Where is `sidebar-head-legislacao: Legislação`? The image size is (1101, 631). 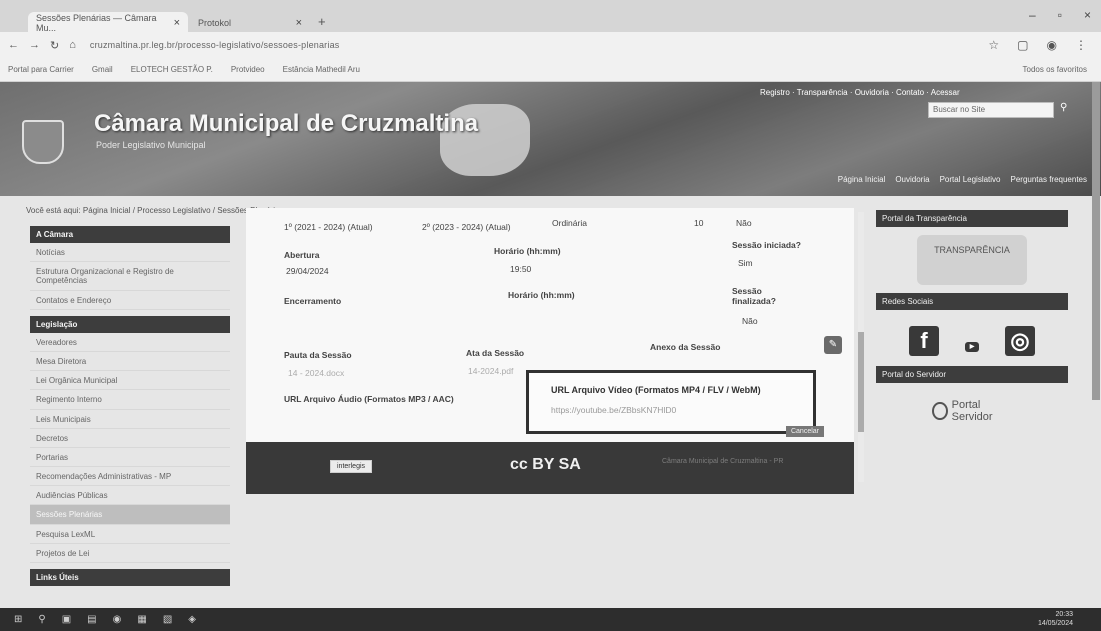
sidebar-head-legislacao: Legislação is located at coordinates (130, 324).